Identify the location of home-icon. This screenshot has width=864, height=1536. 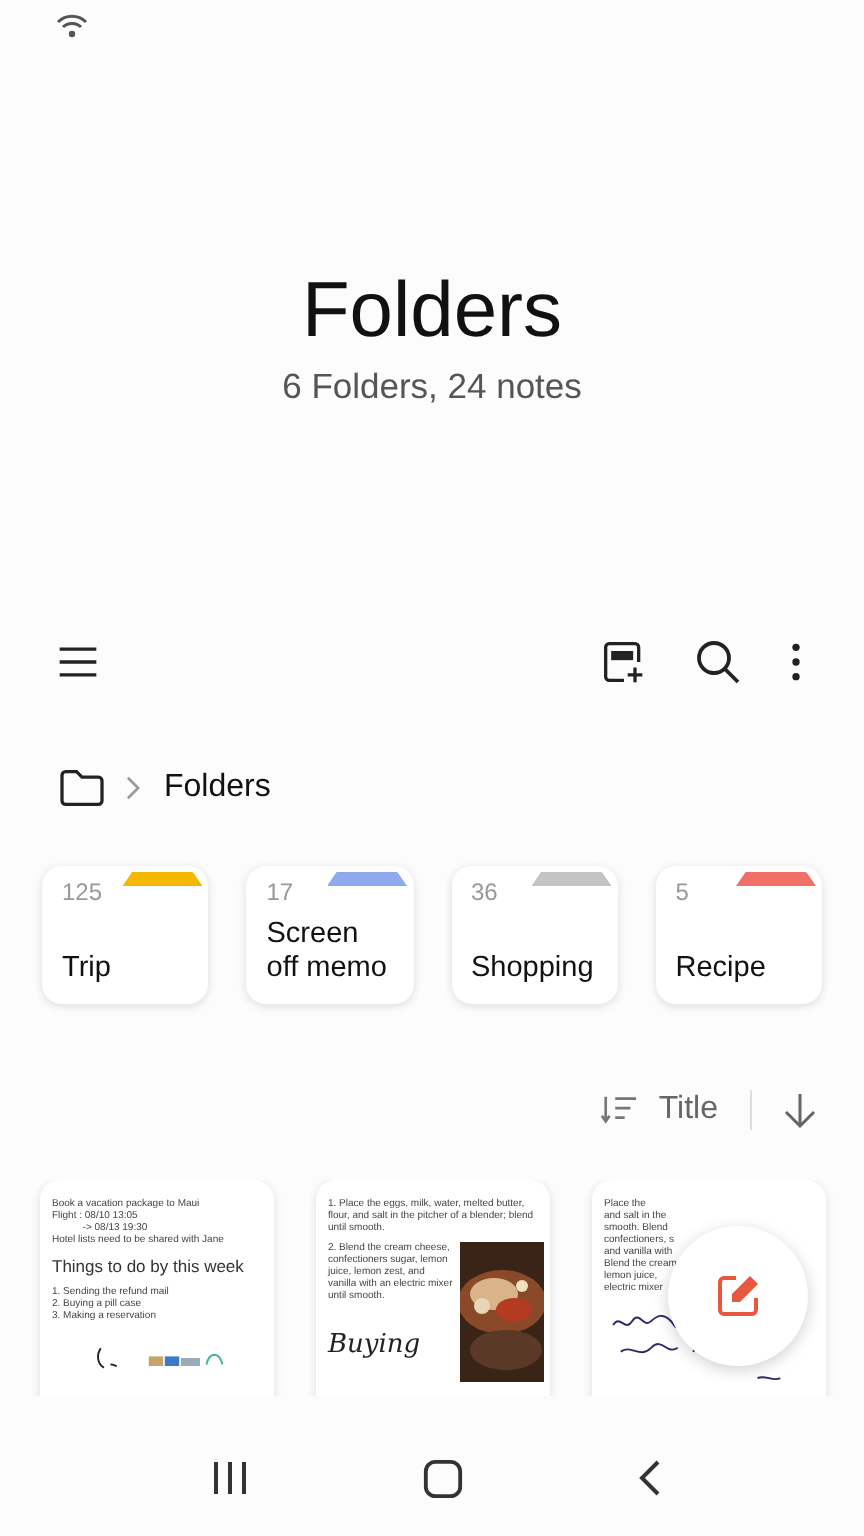
(443, 1478).